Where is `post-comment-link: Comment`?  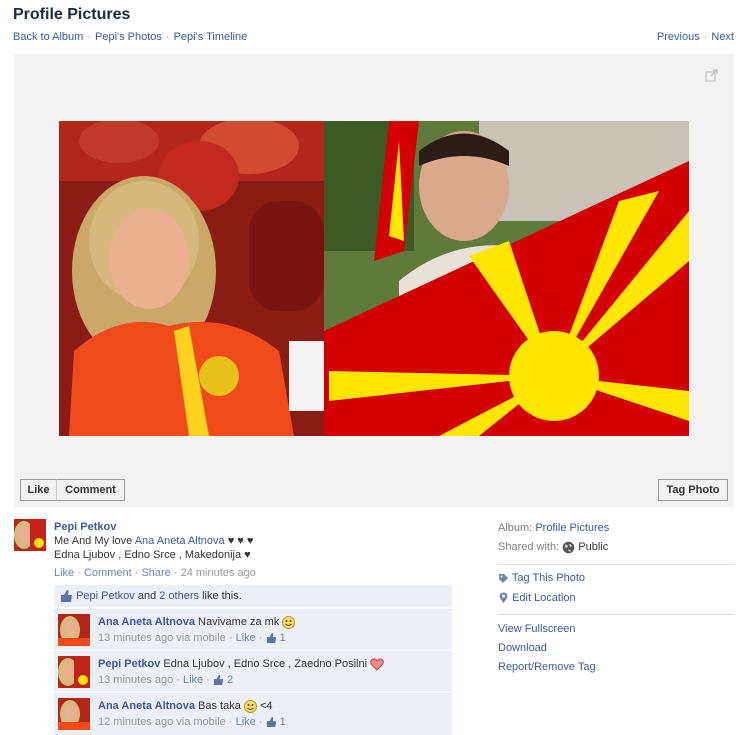 post-comment-link: Comment is located at coordinates (108, 573).